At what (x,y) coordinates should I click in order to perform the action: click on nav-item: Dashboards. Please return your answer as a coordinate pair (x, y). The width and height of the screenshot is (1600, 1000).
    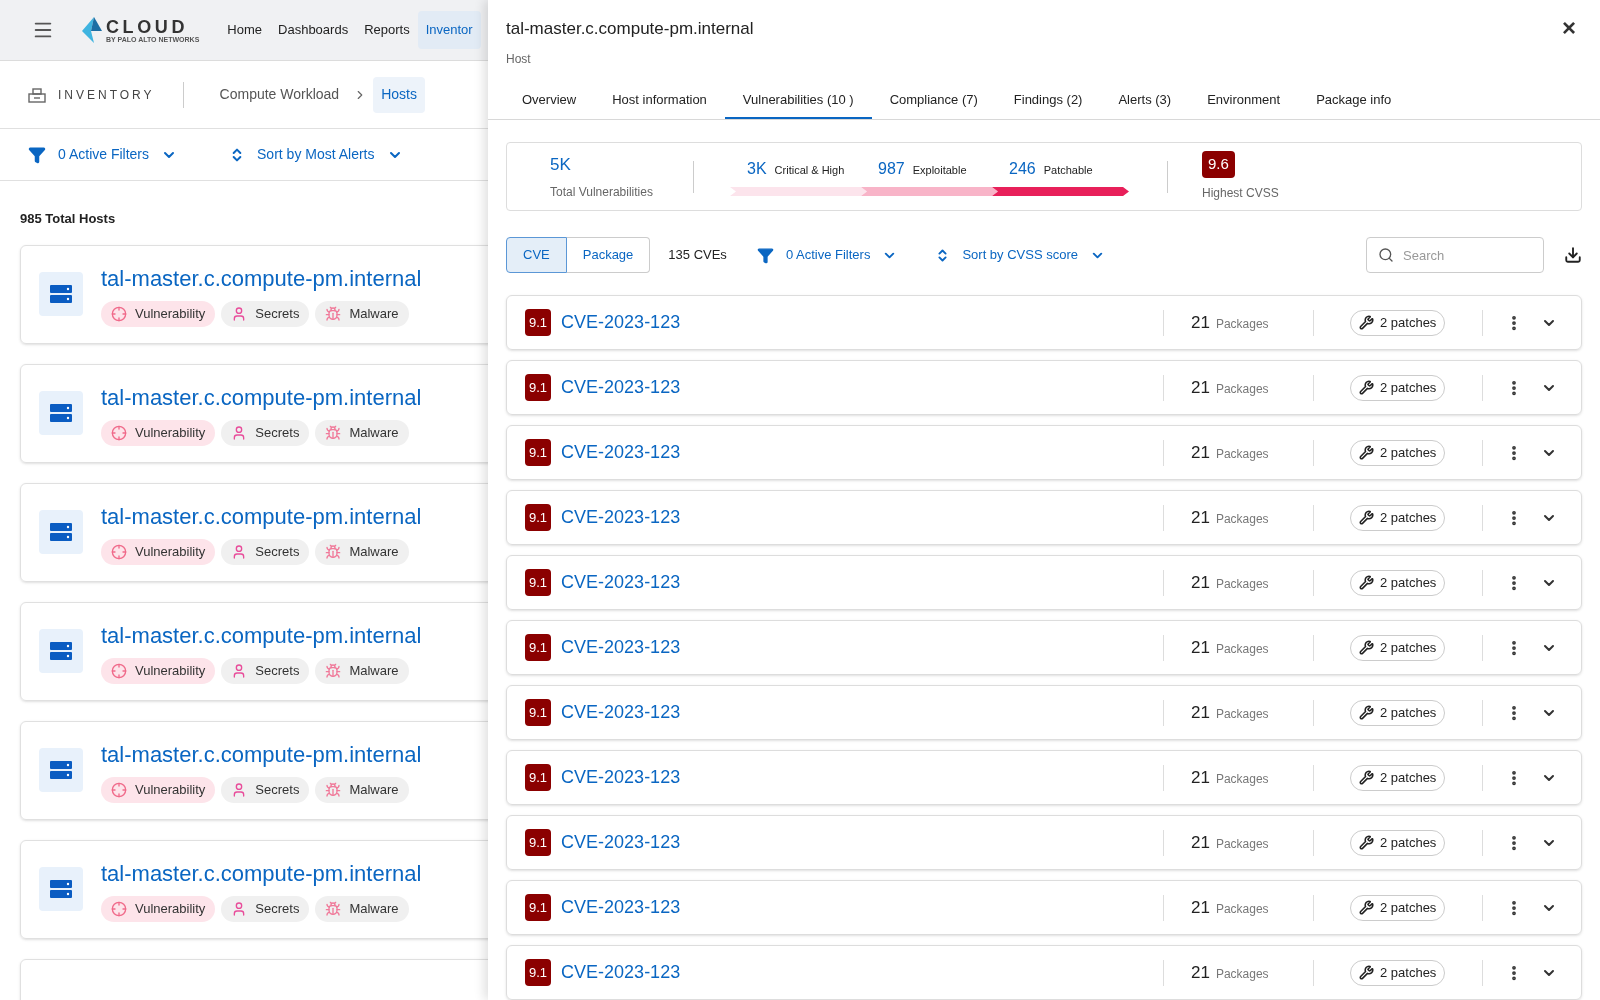
    Looking at the image, I should click on (313, 30).